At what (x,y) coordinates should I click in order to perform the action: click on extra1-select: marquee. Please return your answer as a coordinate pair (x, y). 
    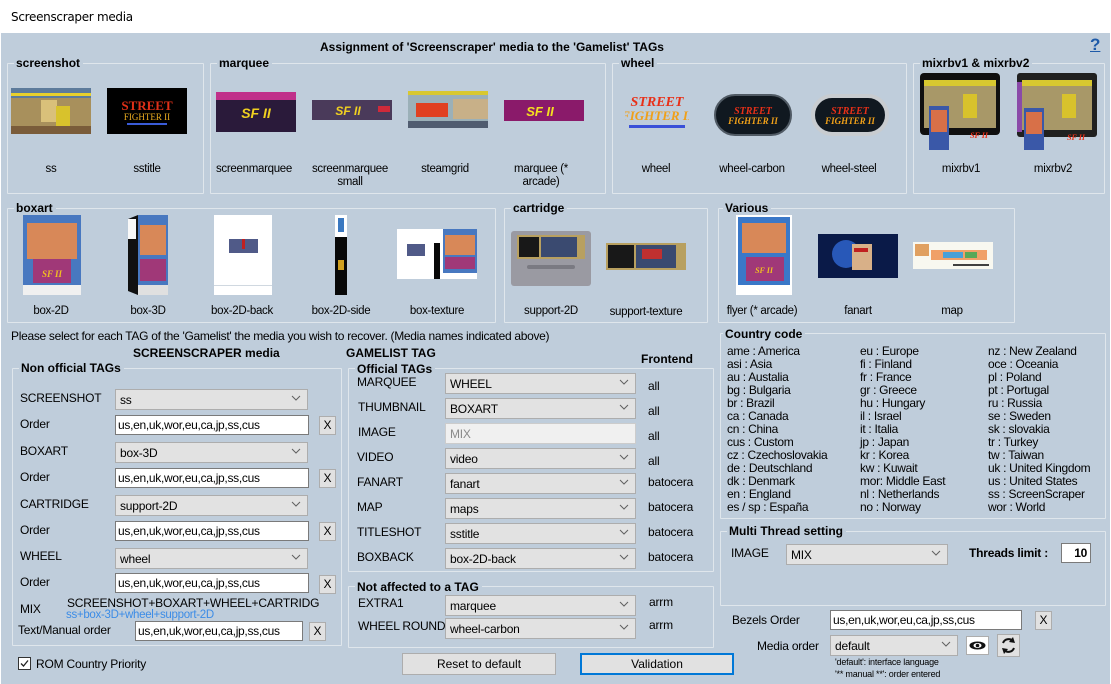
    Looking at the image, I should click on (540, 605).